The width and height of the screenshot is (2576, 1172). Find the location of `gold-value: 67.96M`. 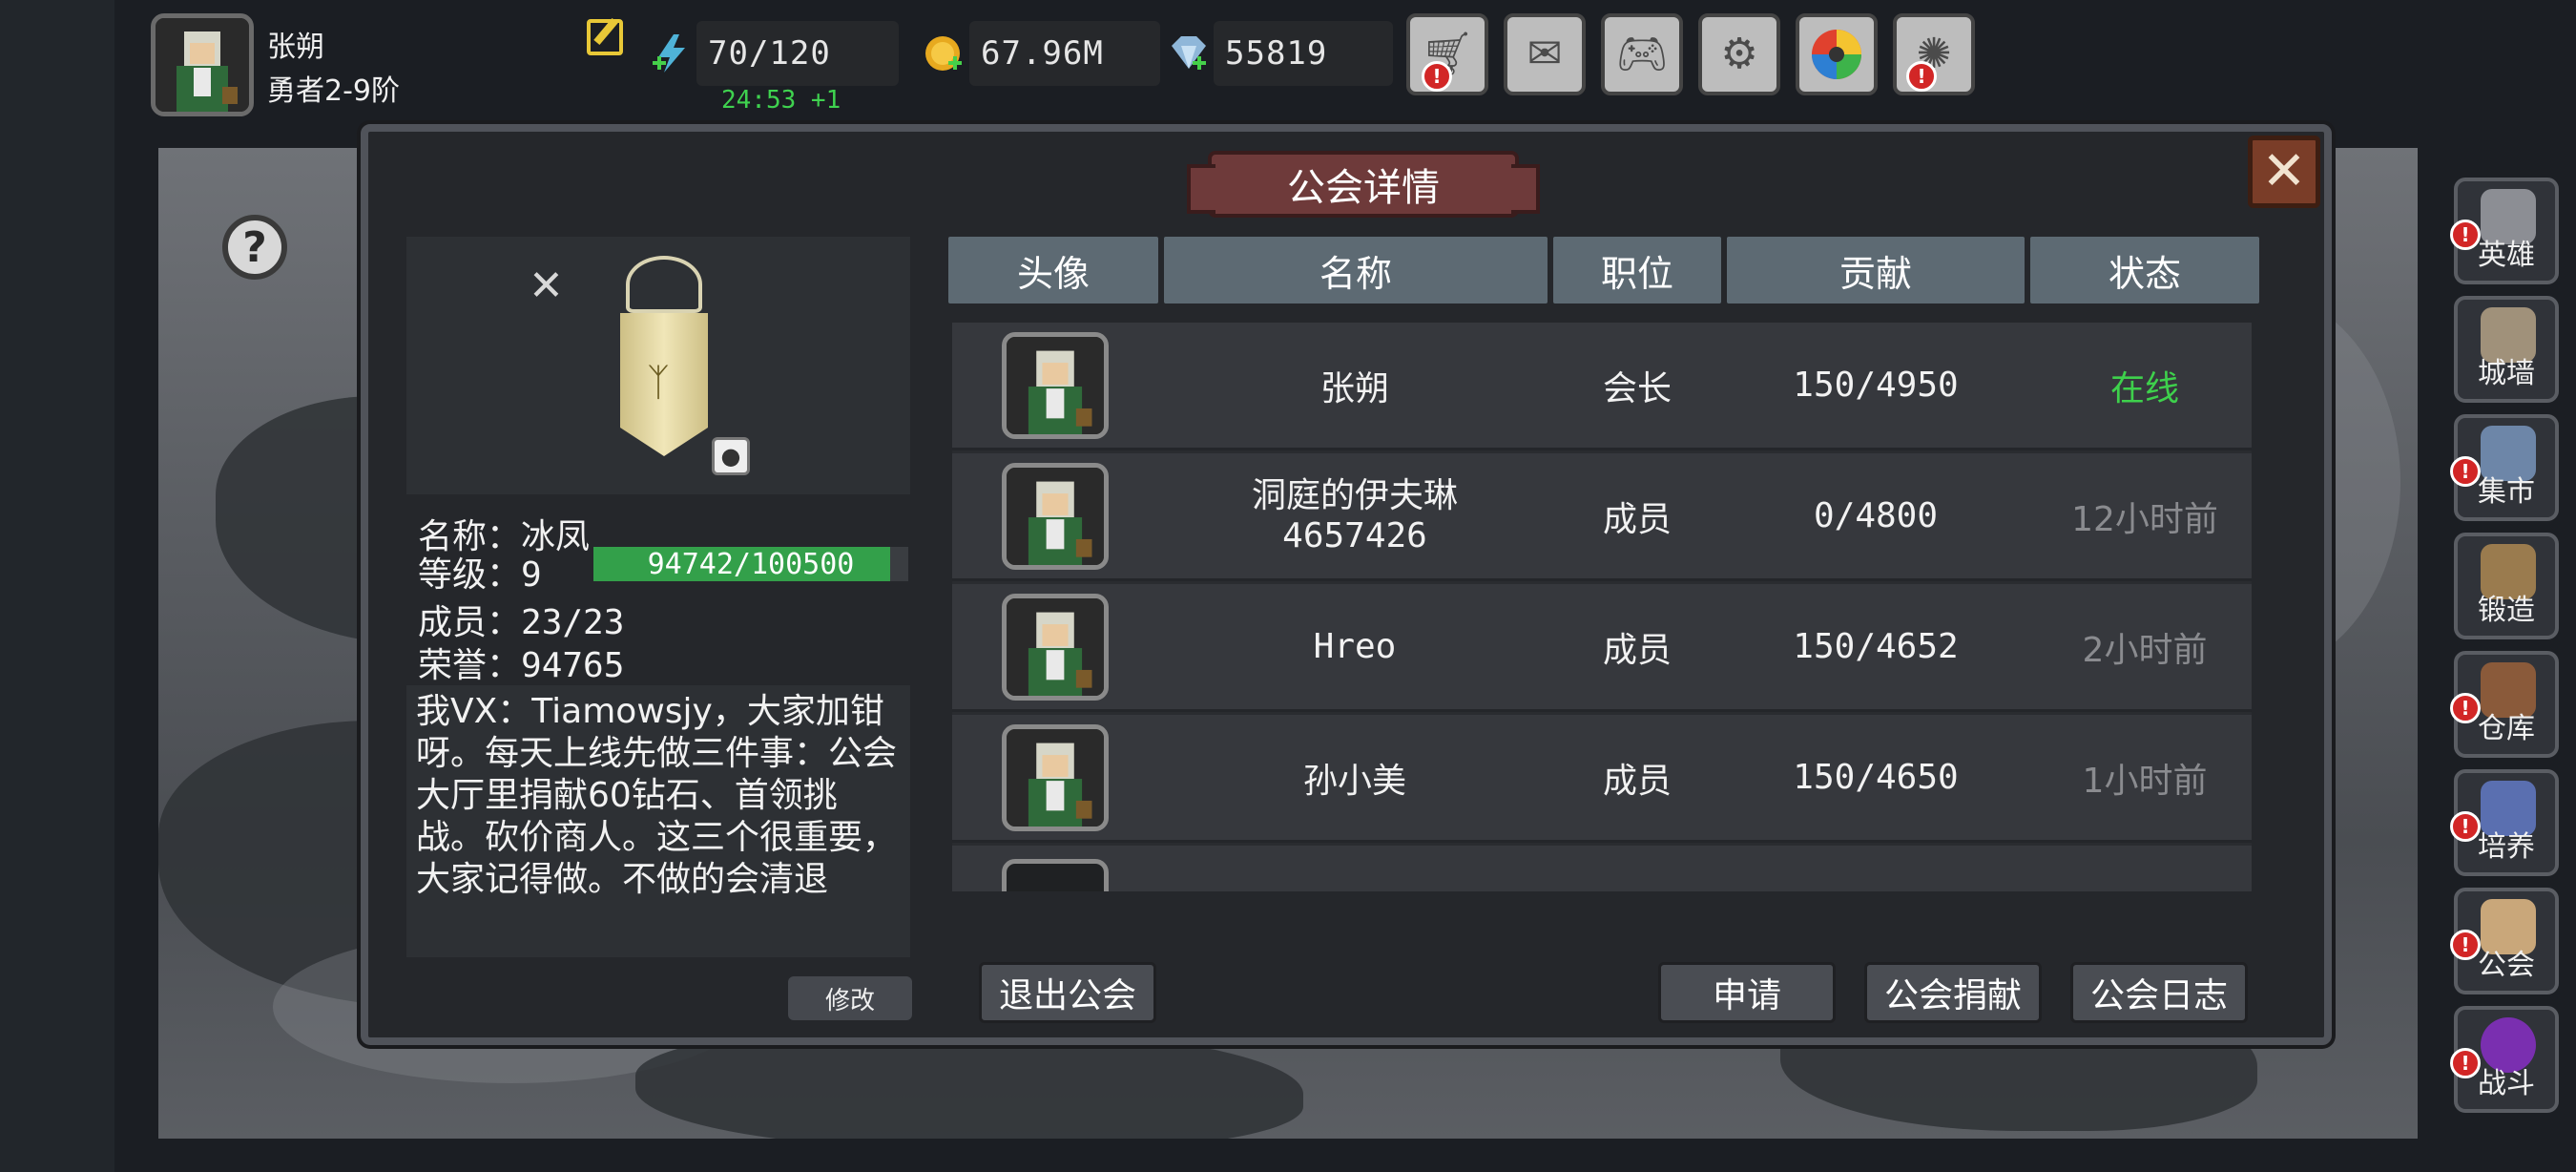

gold-value: 67.96M is located at coordinates (1064, 53).